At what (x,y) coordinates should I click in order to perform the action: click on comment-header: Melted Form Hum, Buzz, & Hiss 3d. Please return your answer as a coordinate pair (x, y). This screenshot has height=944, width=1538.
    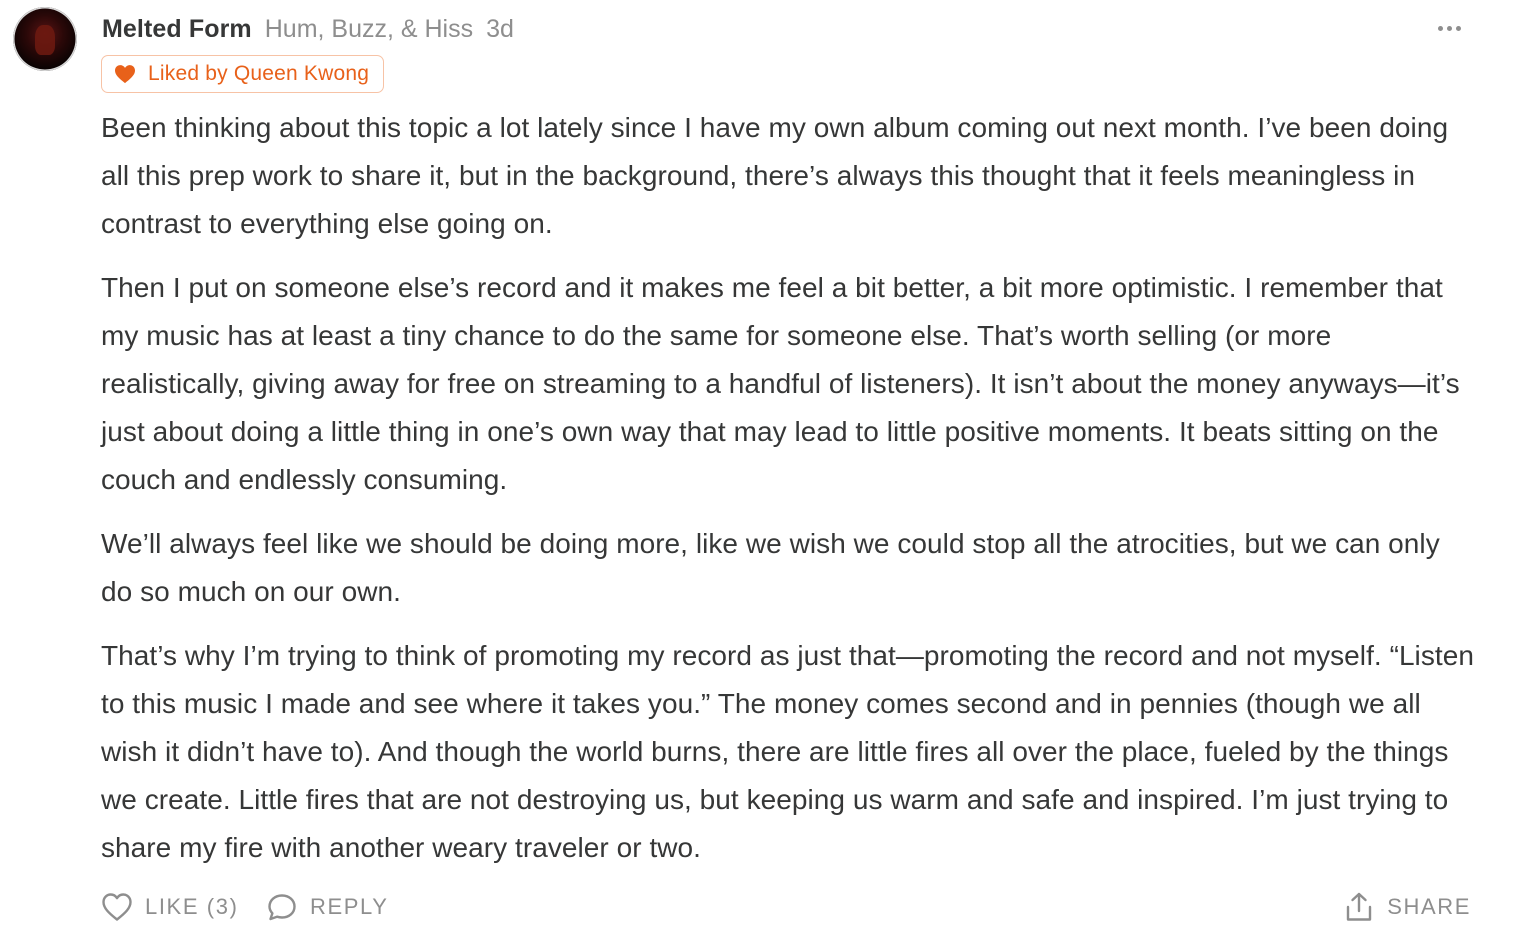
    Looking at the image, I should click on (308, 29).